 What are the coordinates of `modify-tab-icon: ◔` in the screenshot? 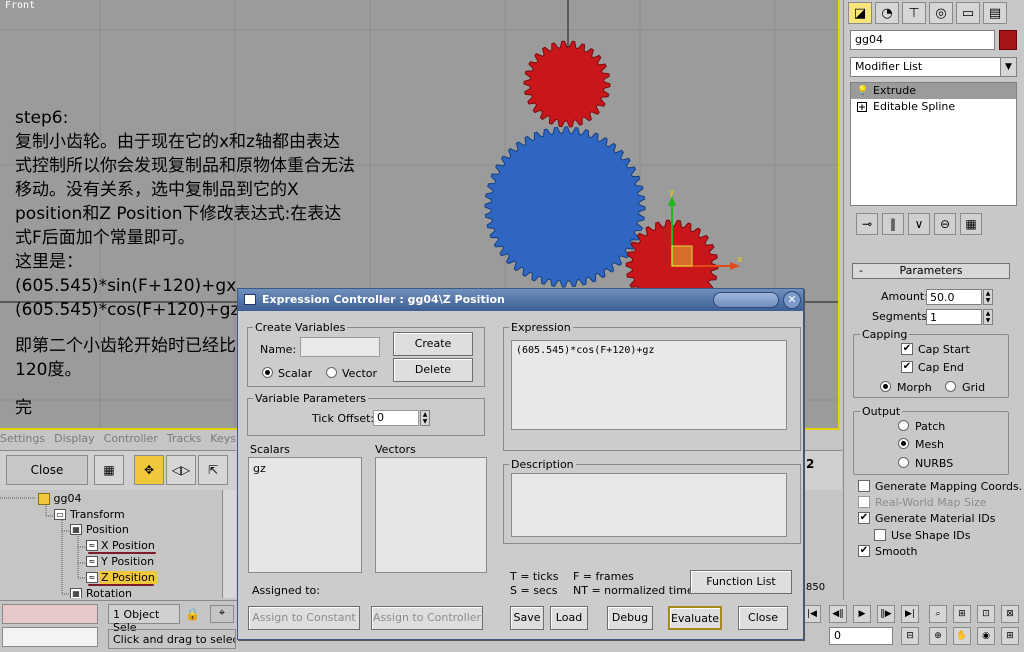 It's located at (887, 13).